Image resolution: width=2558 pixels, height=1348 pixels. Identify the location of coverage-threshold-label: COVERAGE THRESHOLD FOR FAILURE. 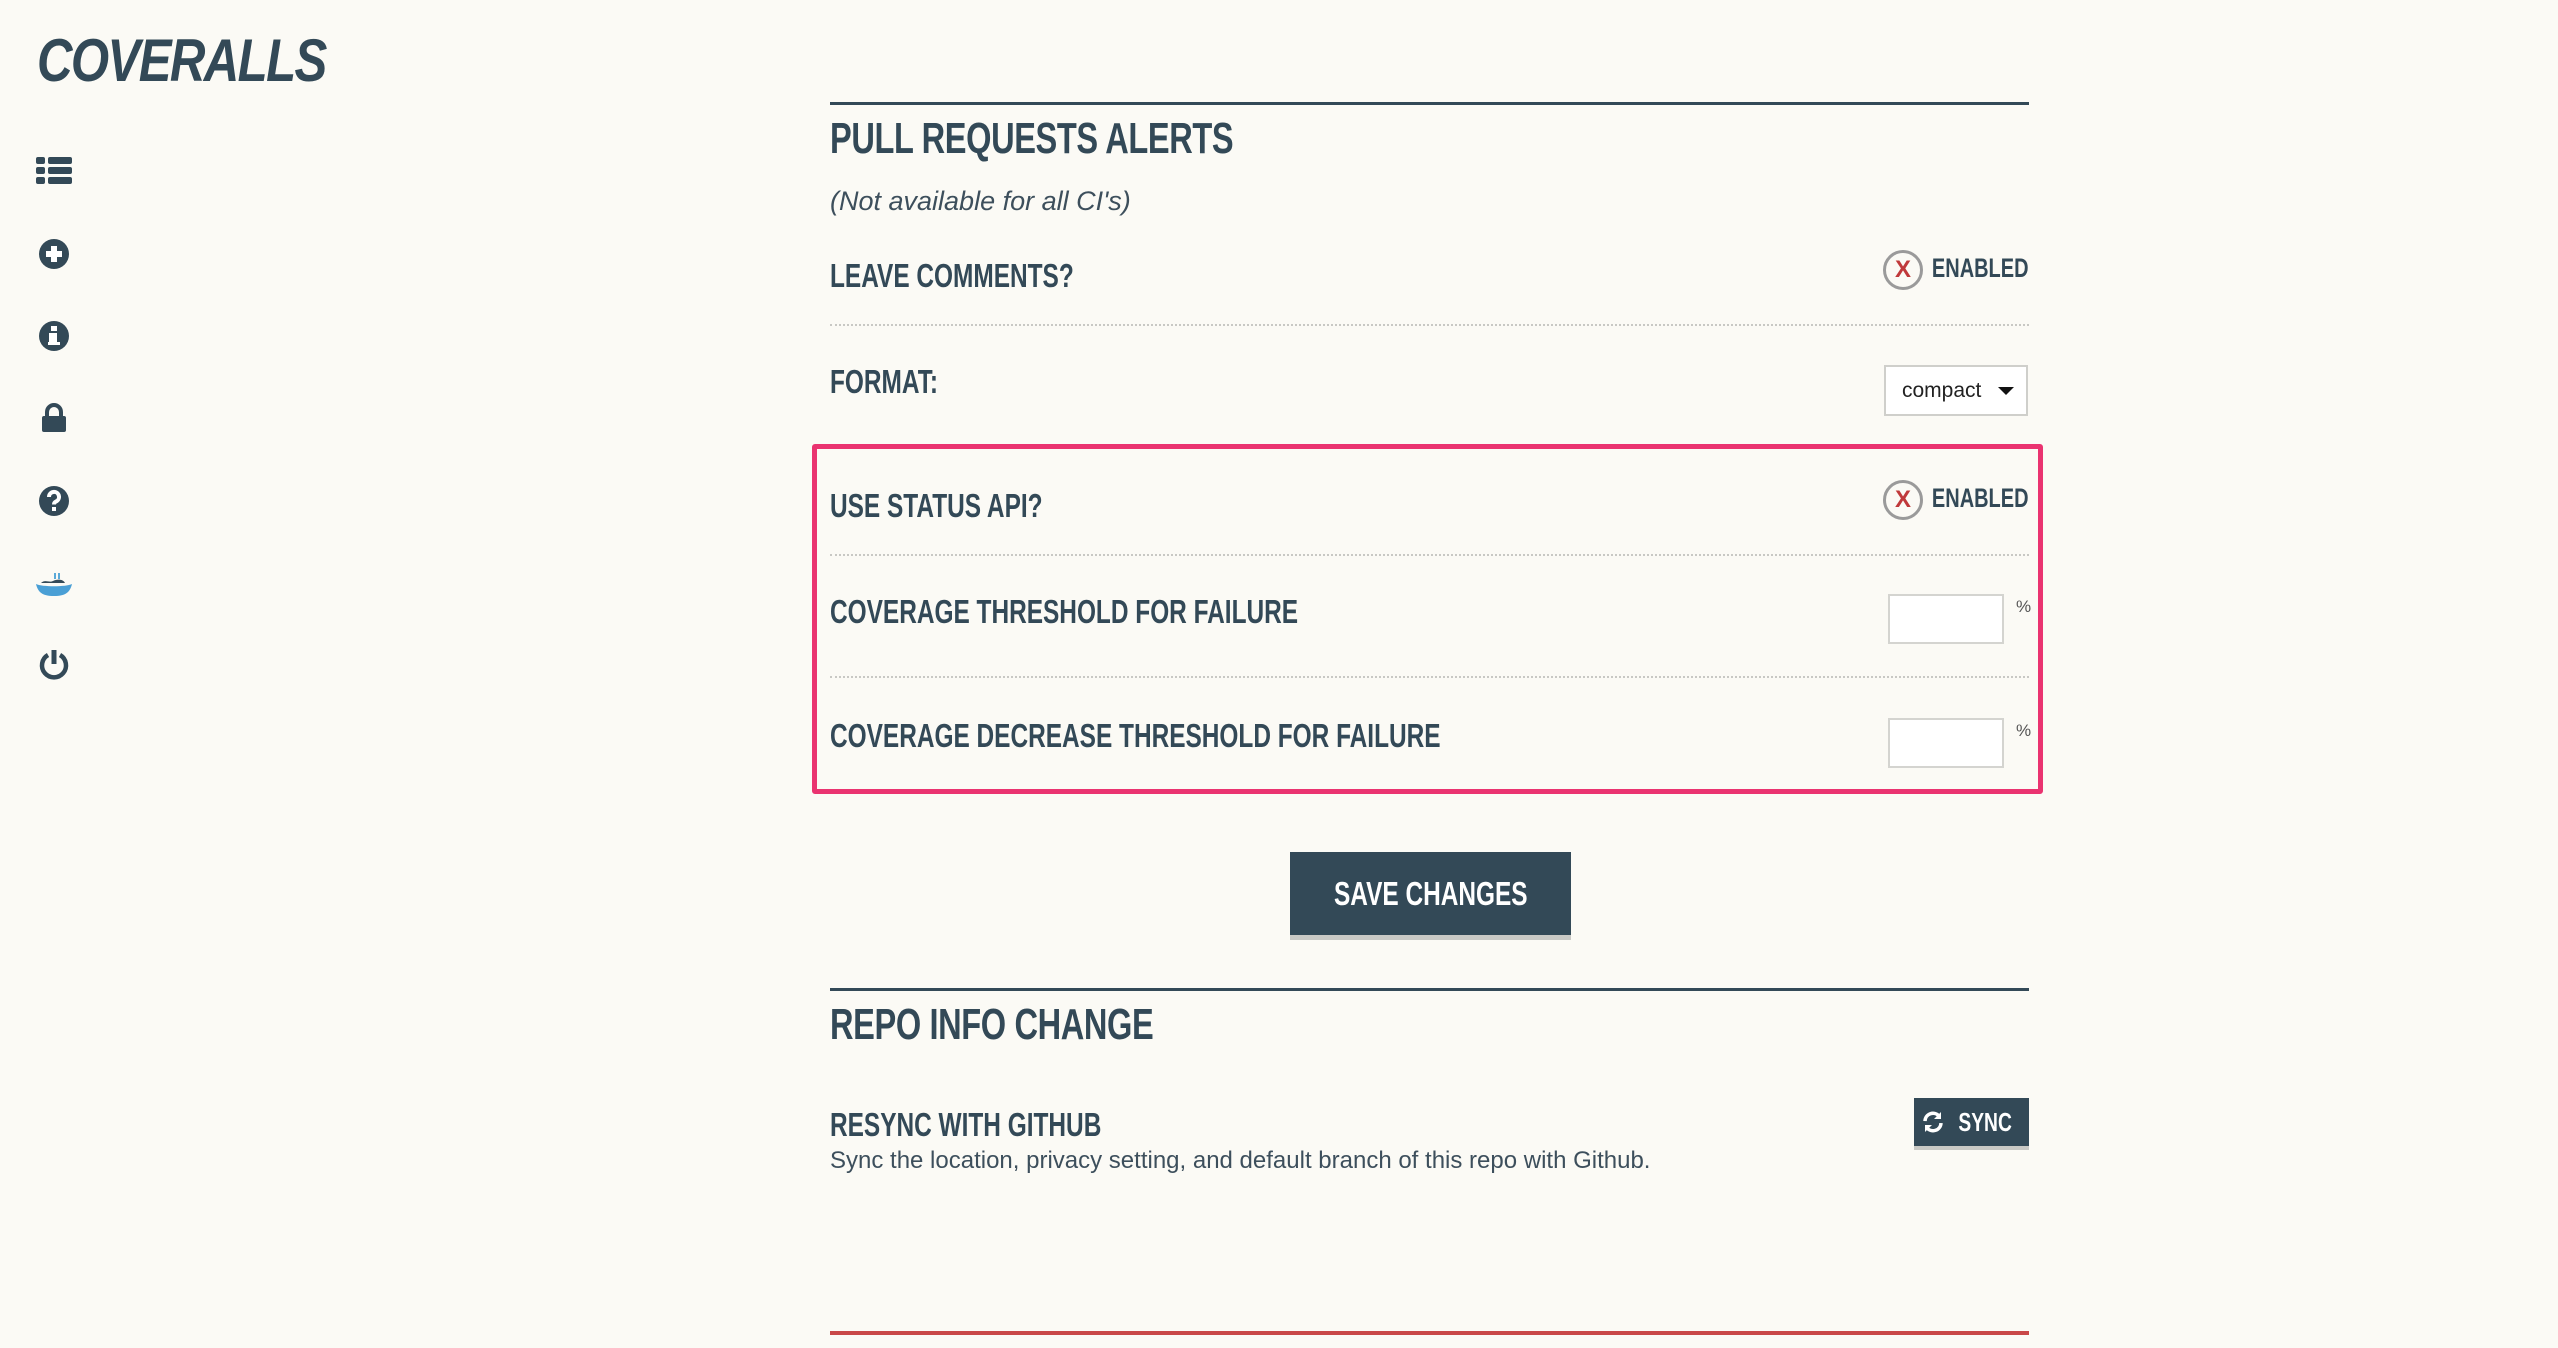
(1064, 611).